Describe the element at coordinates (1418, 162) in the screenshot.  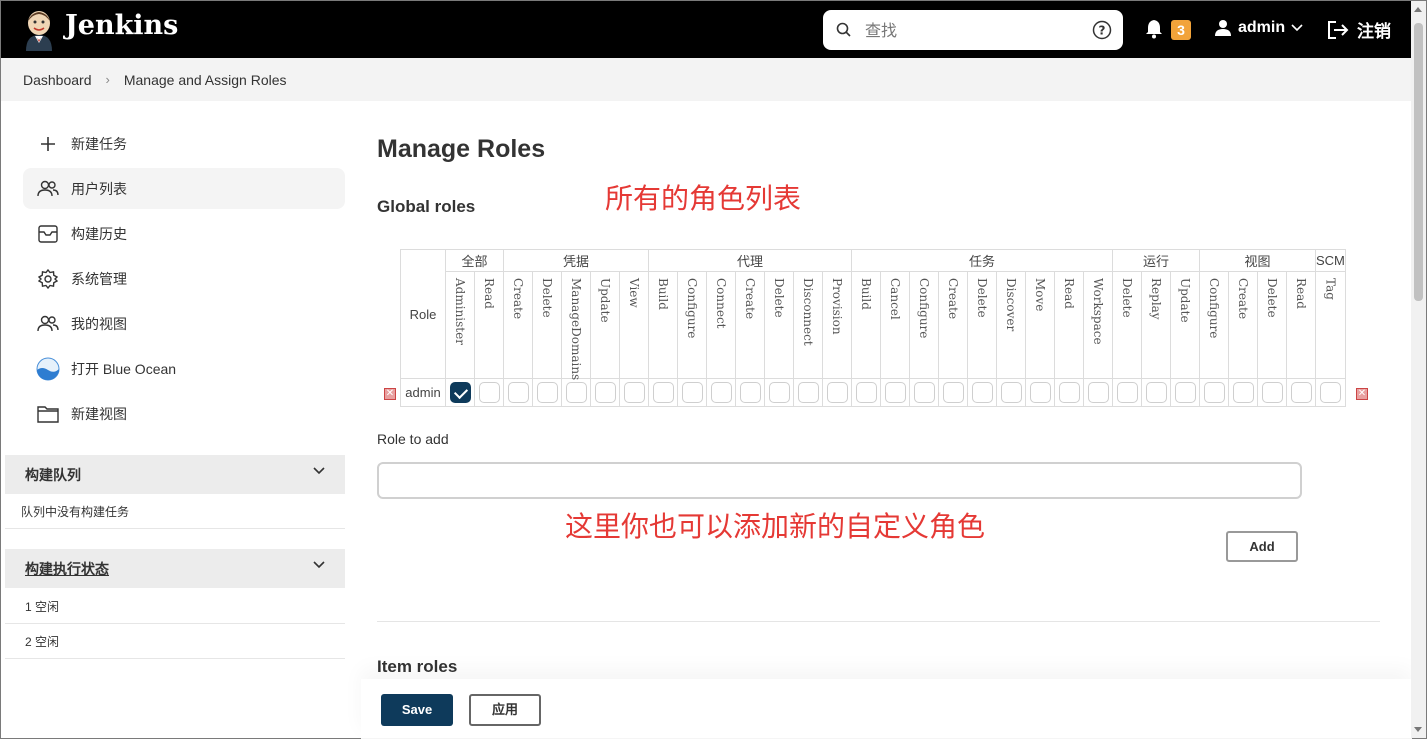
I see `scrollbar-thumb` at that location.